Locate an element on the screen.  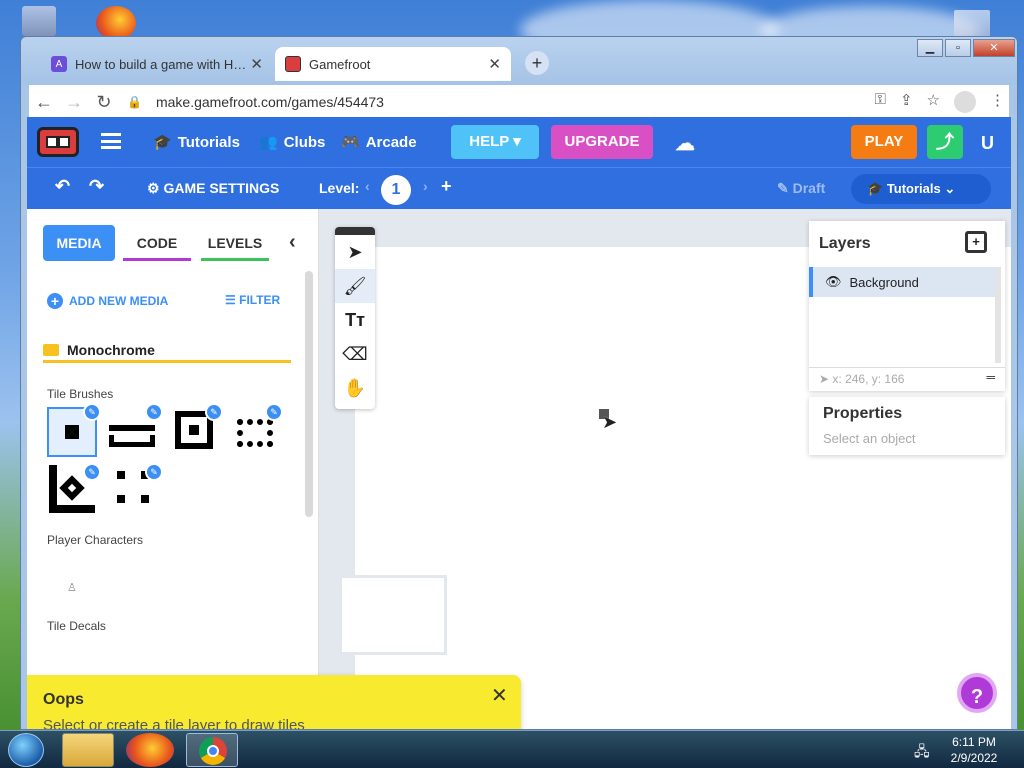
properties-hint: Select an object is located at coordinates (869, 438).